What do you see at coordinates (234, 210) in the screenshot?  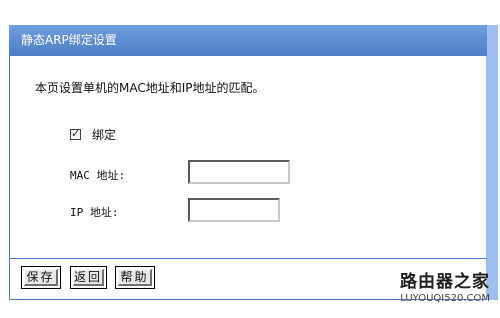 I see `ip-address-input` at bounding box center [234, 210].